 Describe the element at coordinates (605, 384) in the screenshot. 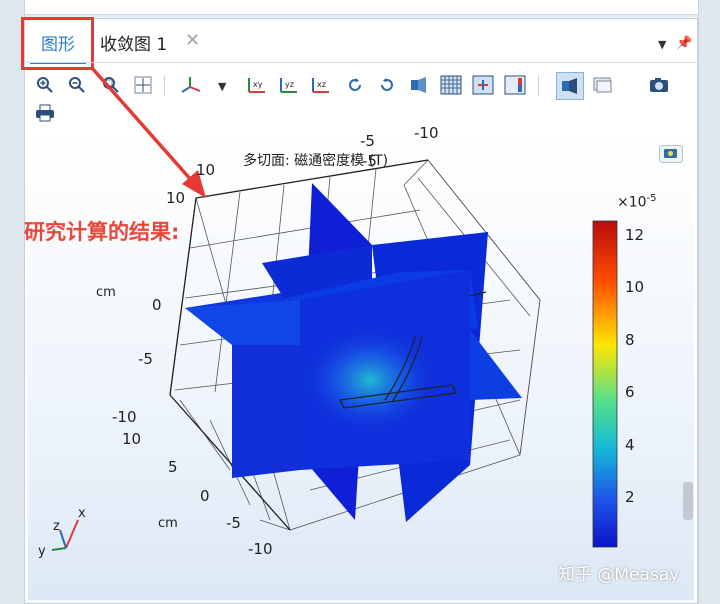

I see `colorbar` at that location.